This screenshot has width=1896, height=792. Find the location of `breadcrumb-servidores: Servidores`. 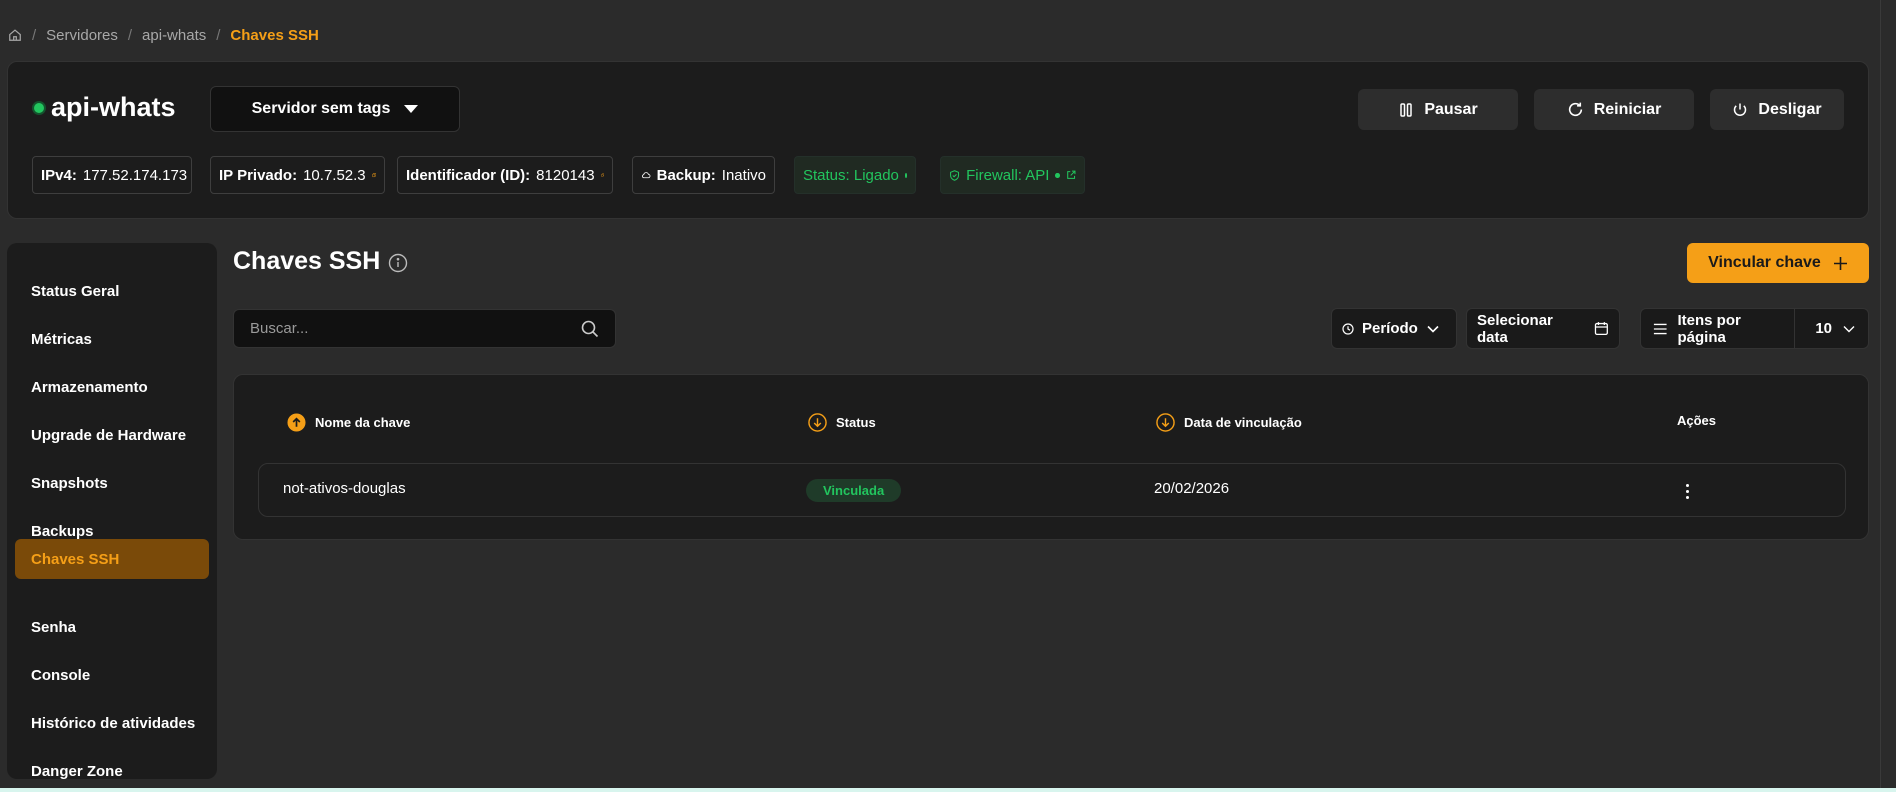

breadcrumb-servidores: Servidores is located at coordinates (82, 35).